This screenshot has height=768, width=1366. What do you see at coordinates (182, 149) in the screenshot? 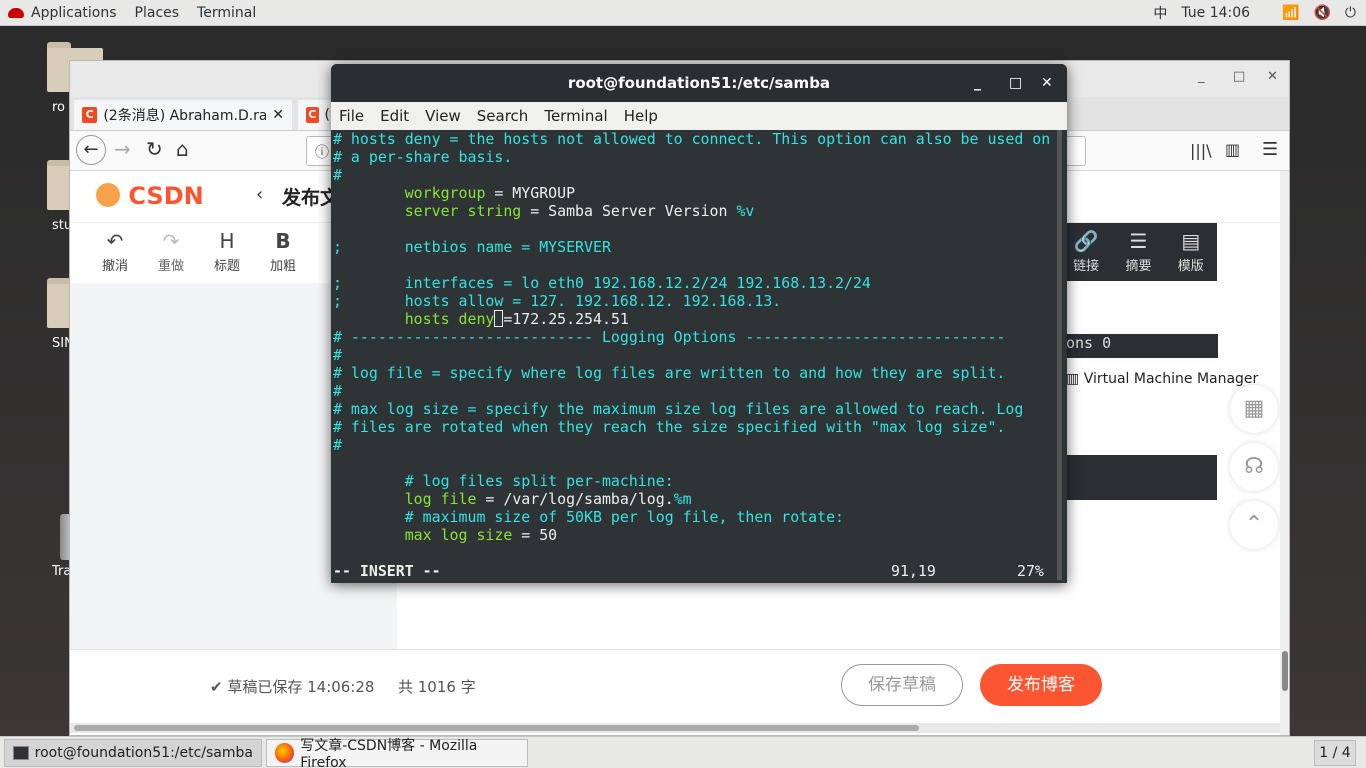
I see `home-icon: ⌂` at bounding box center [182, 149].